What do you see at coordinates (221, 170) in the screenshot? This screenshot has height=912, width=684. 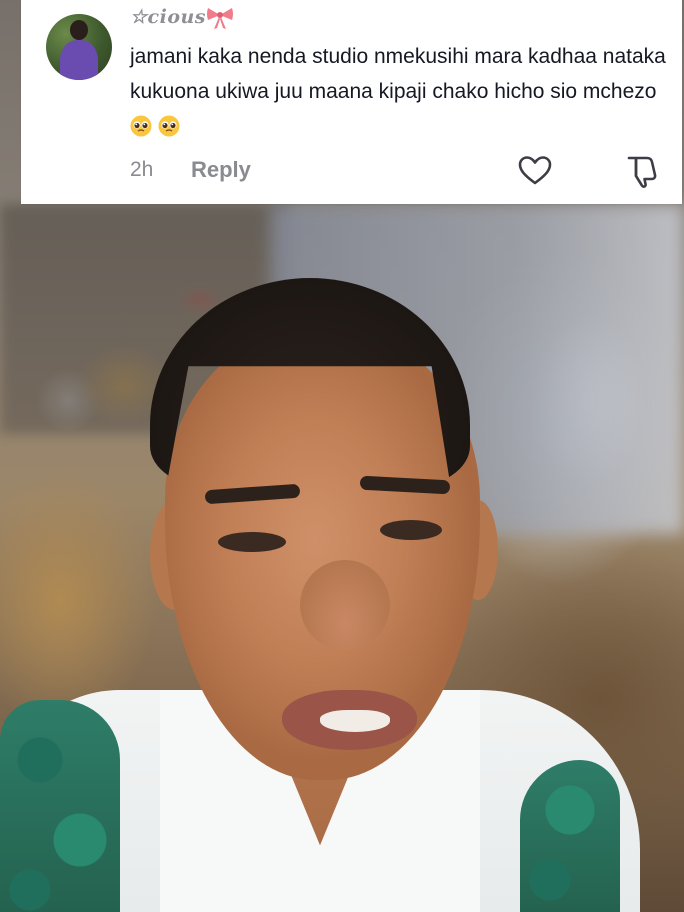 I see `reply-button: Reply` at bounding box center [221, 170].